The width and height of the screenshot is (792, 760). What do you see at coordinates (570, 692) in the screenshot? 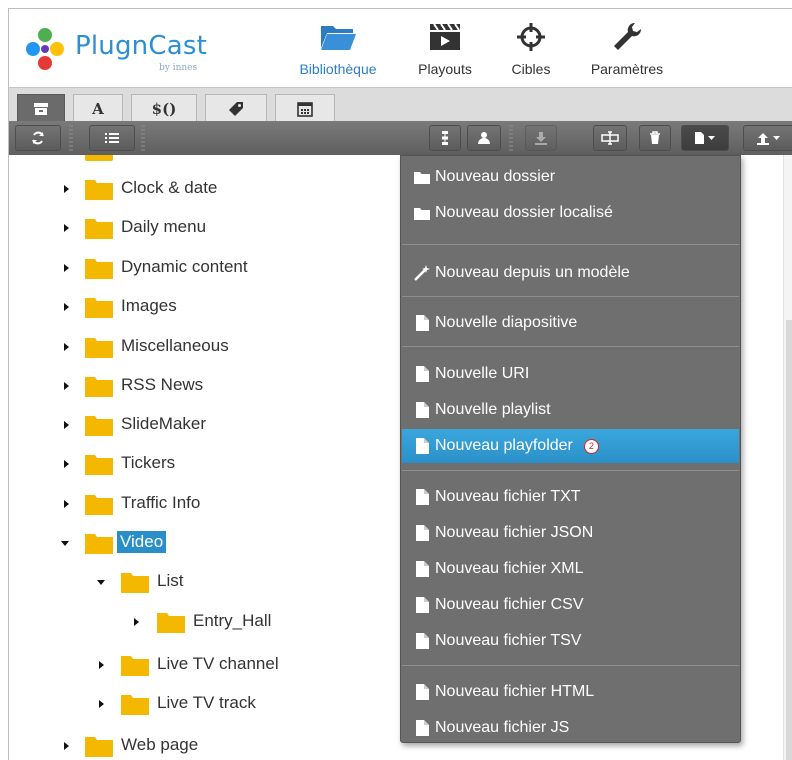
I see `menu-item-new-html-file: Nouveau fichier HTML` at bounding box center [570, 692].